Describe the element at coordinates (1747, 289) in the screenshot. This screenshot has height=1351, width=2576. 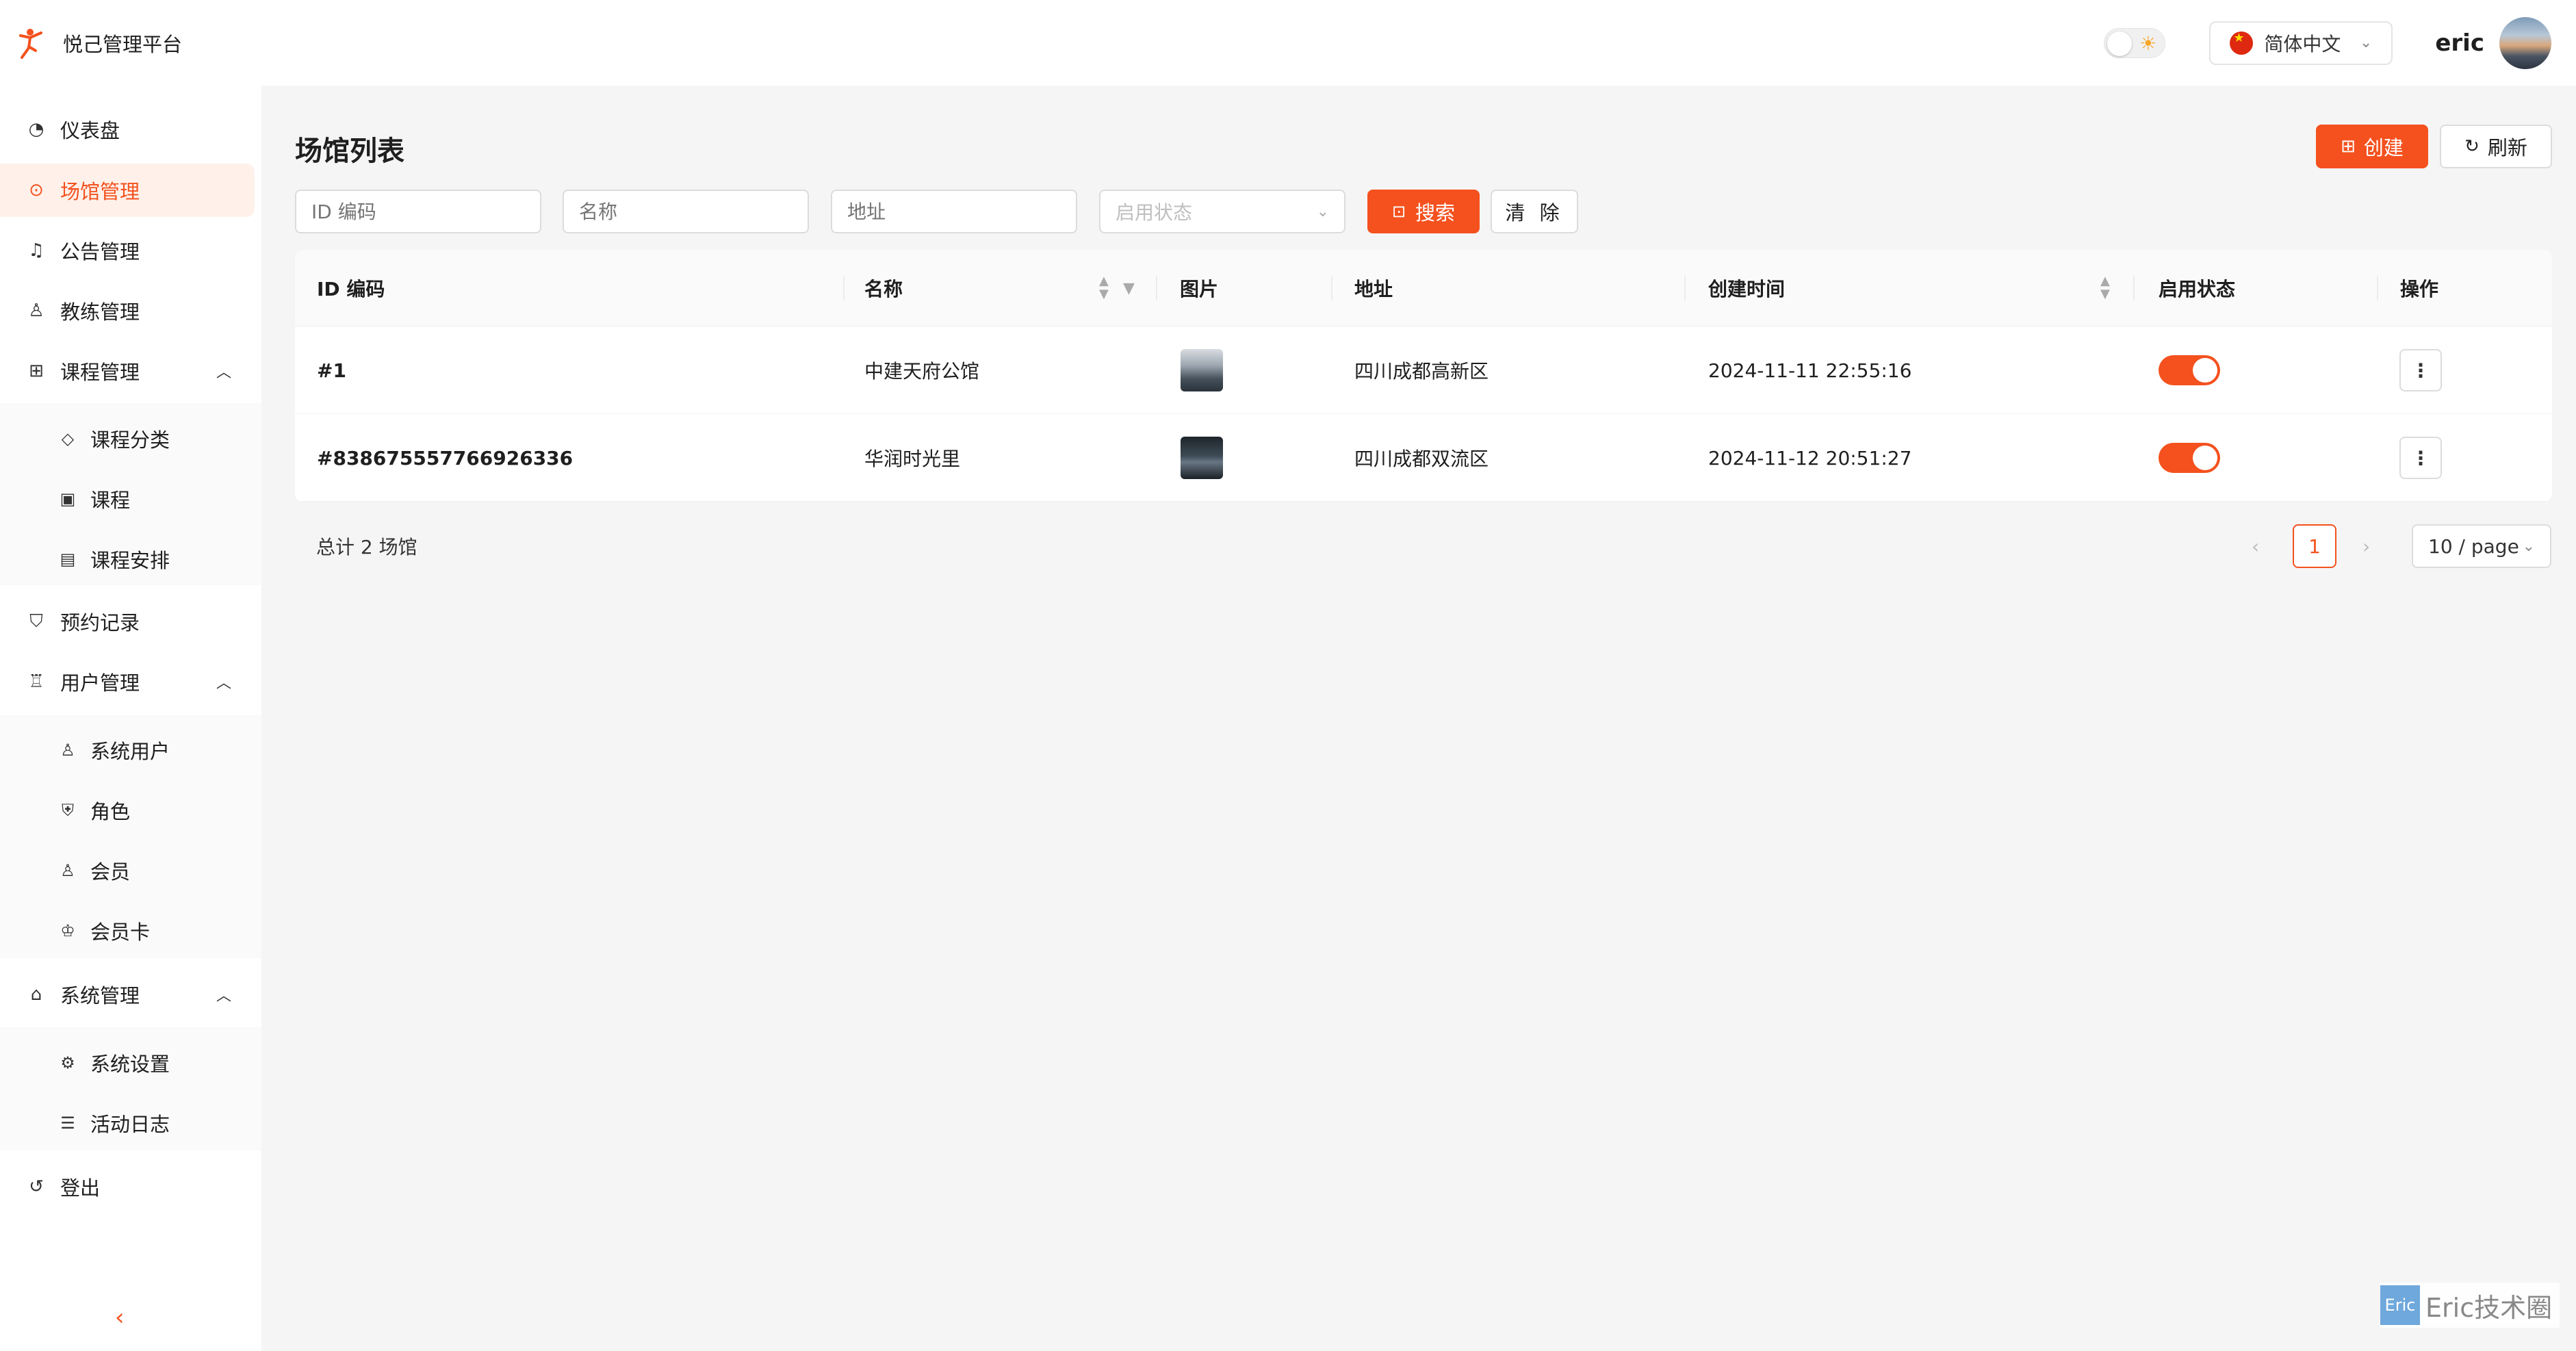
I see `column-header-created: 创建时间` at that location.